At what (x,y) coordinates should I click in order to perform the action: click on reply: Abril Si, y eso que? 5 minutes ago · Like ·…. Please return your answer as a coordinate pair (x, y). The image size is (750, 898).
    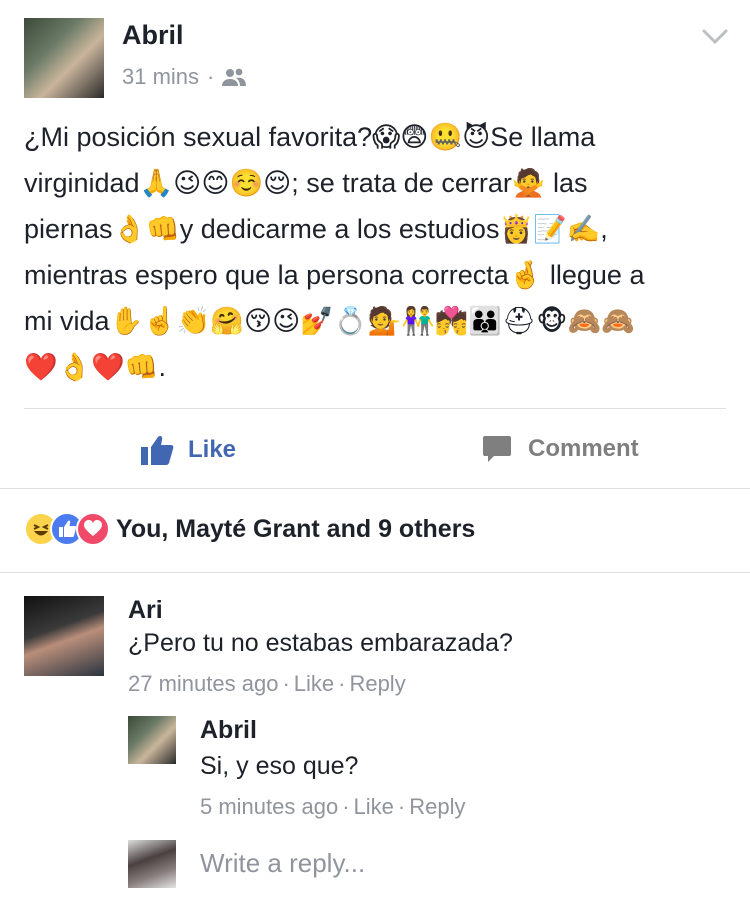
    Looking at the image, I should click on (427, 771).